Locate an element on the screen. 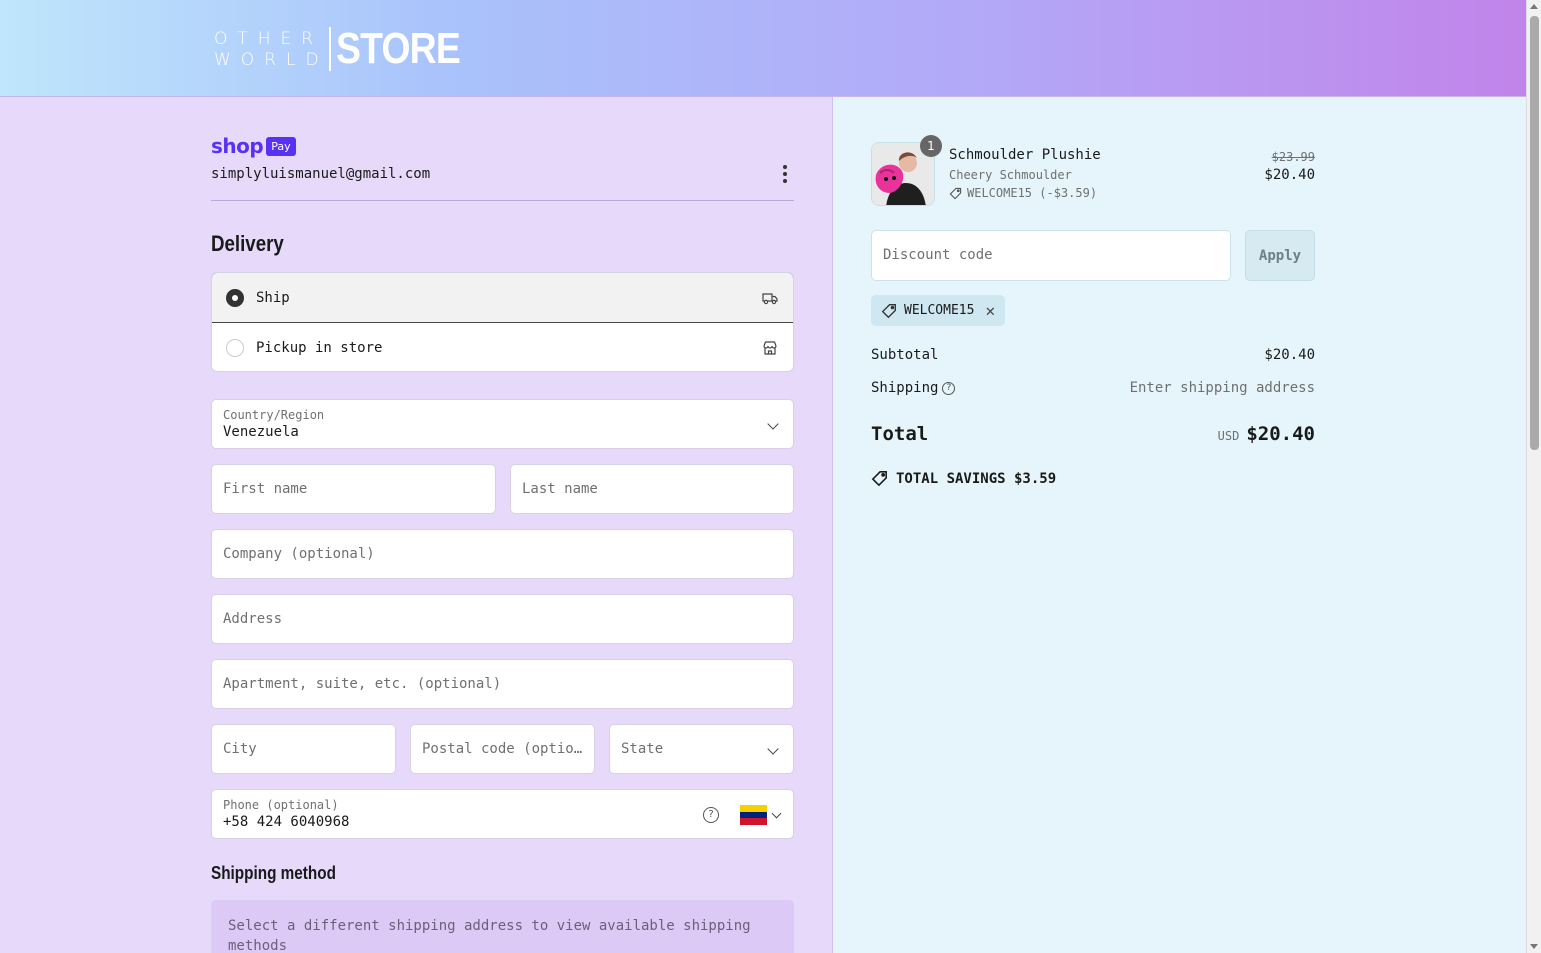 The height and width of the screenshot is (953, 1541). venezuela-flag-icon is located at coordinates (753, 815).